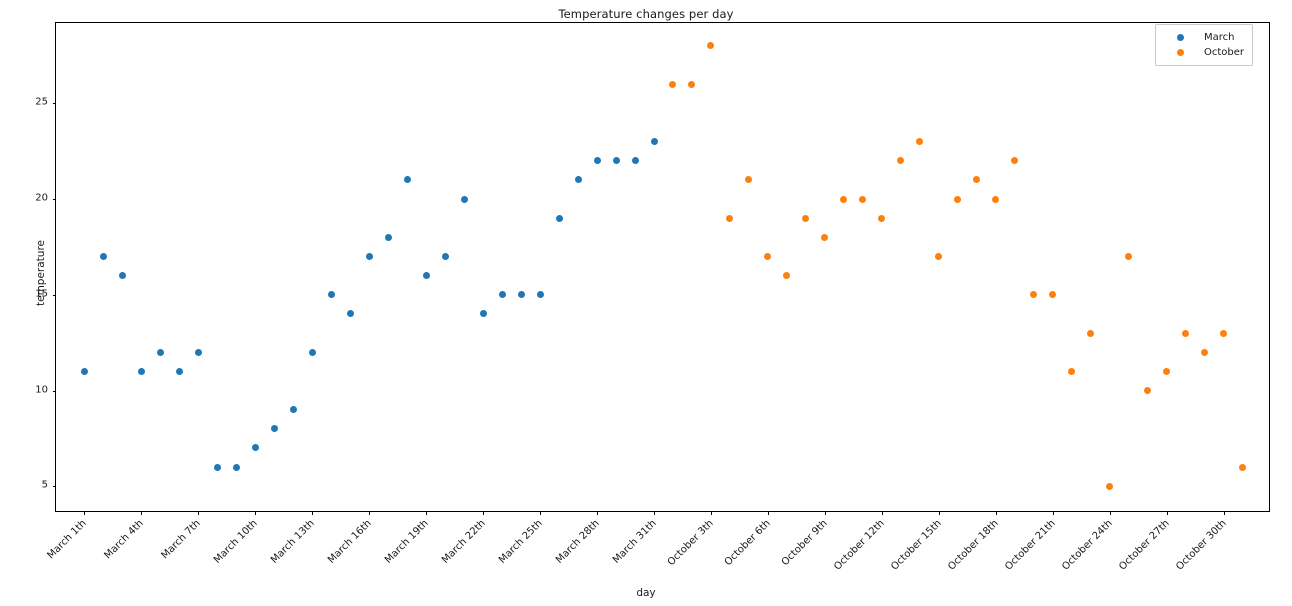  I want to click on y-tick-label: 10, so click(41, 389).